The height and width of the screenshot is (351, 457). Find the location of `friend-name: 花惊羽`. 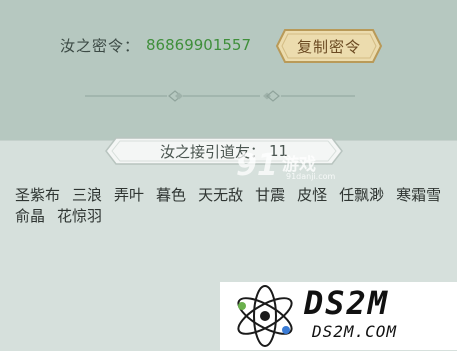

friend-name: 花惊羽 is located at coordinates (79, 216).